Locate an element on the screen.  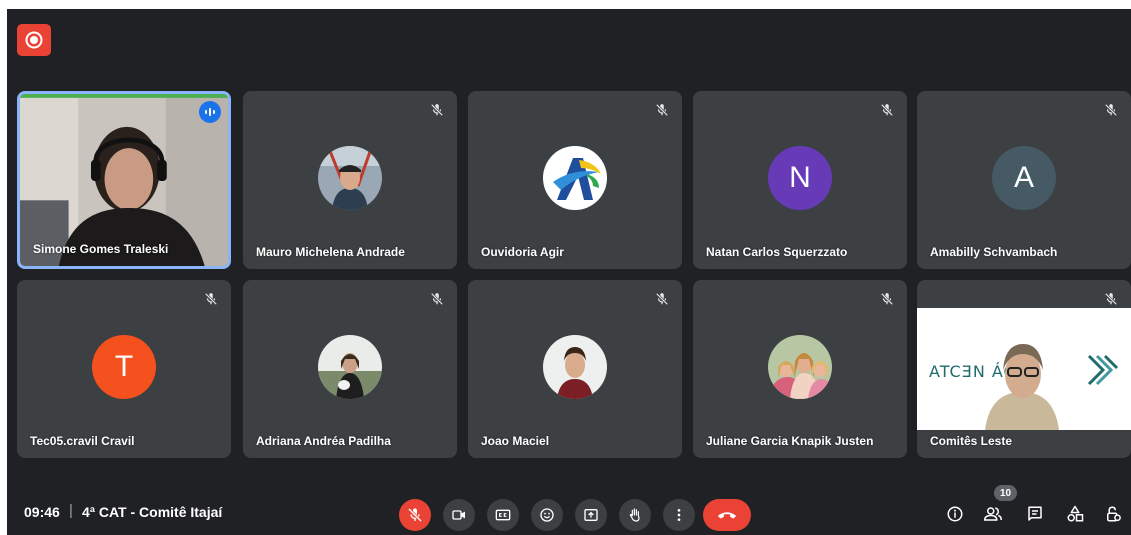
participant-tile-adriana: Adriana Andréa Padilha is located at coordinates (350, 369).